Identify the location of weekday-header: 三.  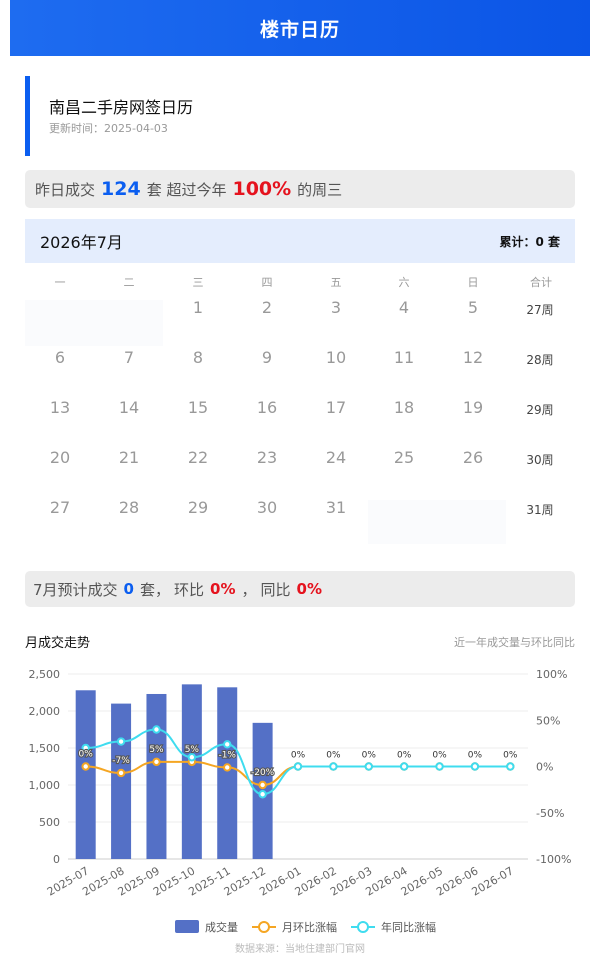
(198, 282).